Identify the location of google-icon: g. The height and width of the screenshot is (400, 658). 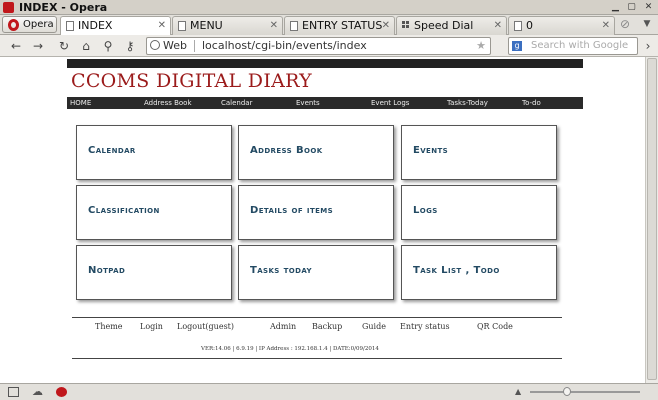
(517, 46).